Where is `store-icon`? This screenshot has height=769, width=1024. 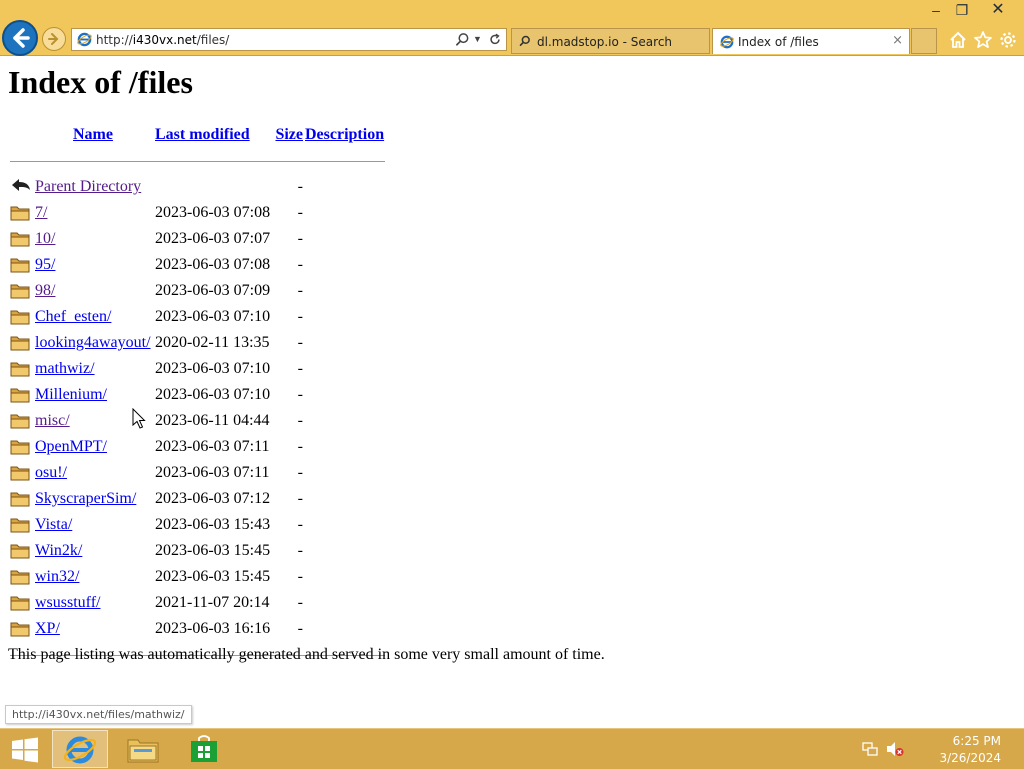 store-icon is located at coordinates (204, 748).